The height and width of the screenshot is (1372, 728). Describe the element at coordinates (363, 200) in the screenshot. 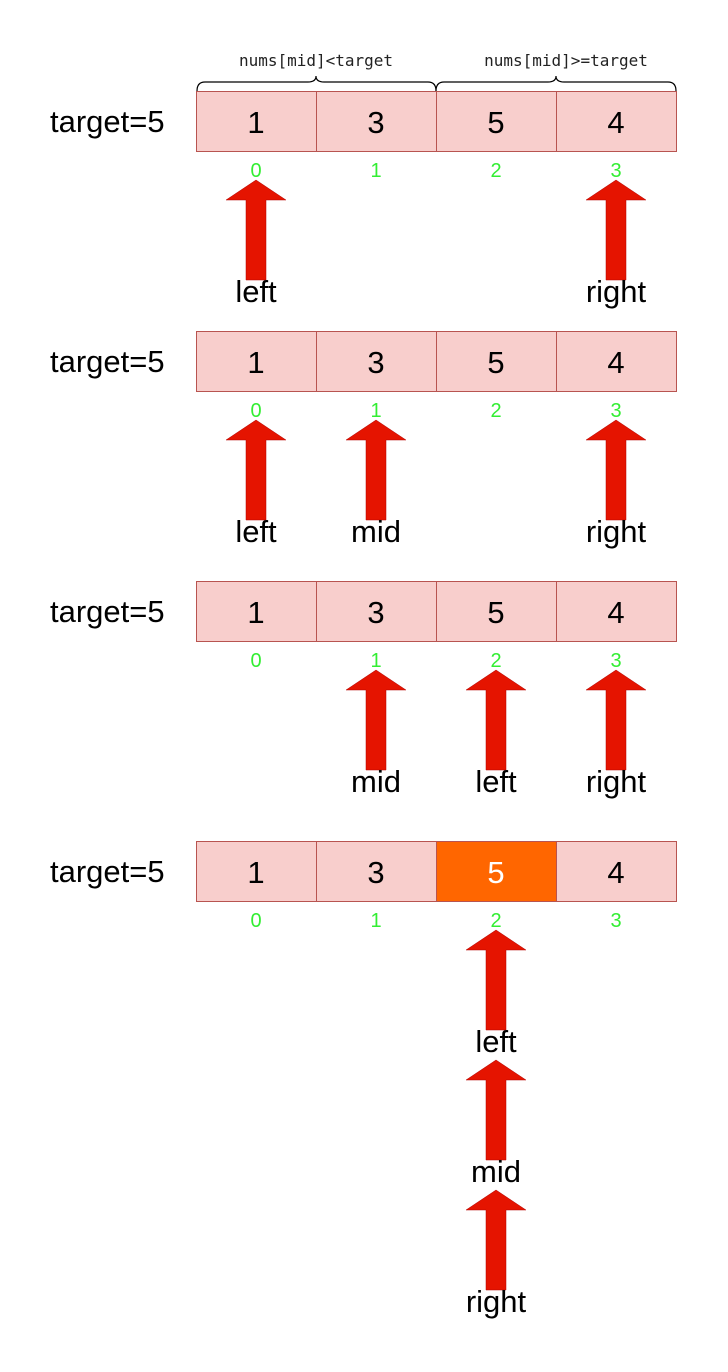

I see `step-1: target=5 1 0 3 1 5 2 4 3 left right` at that location.